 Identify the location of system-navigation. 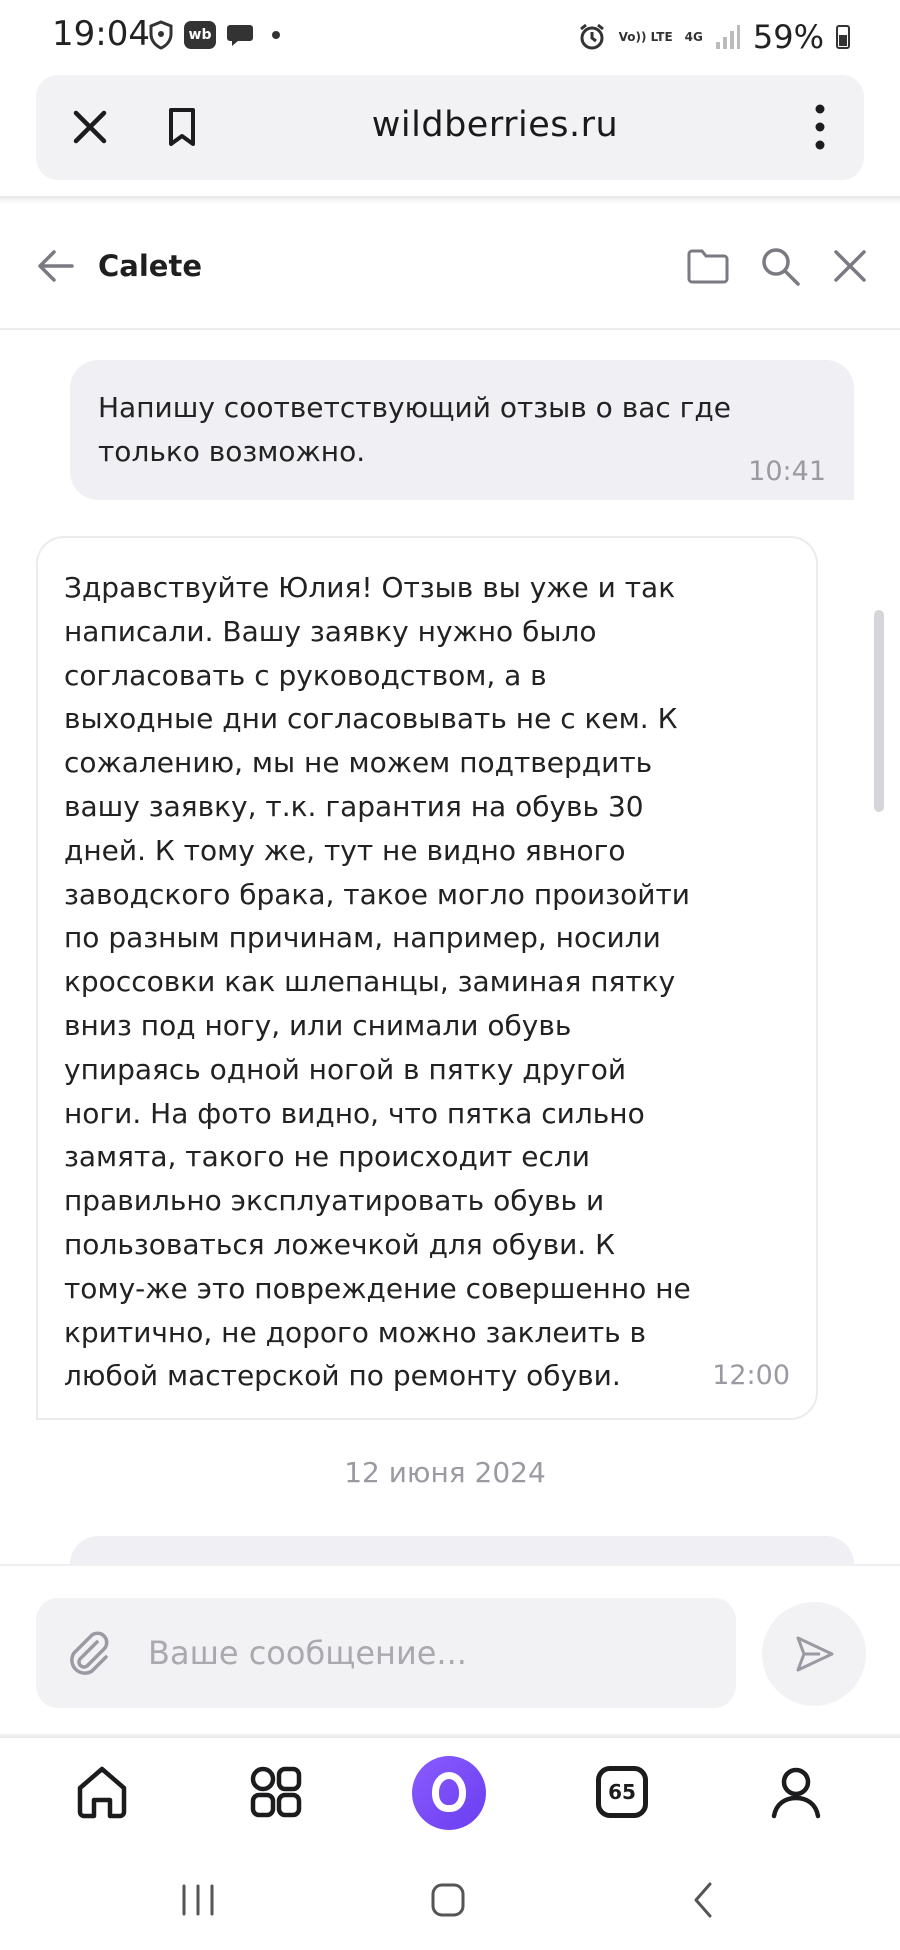
(450, 1900).